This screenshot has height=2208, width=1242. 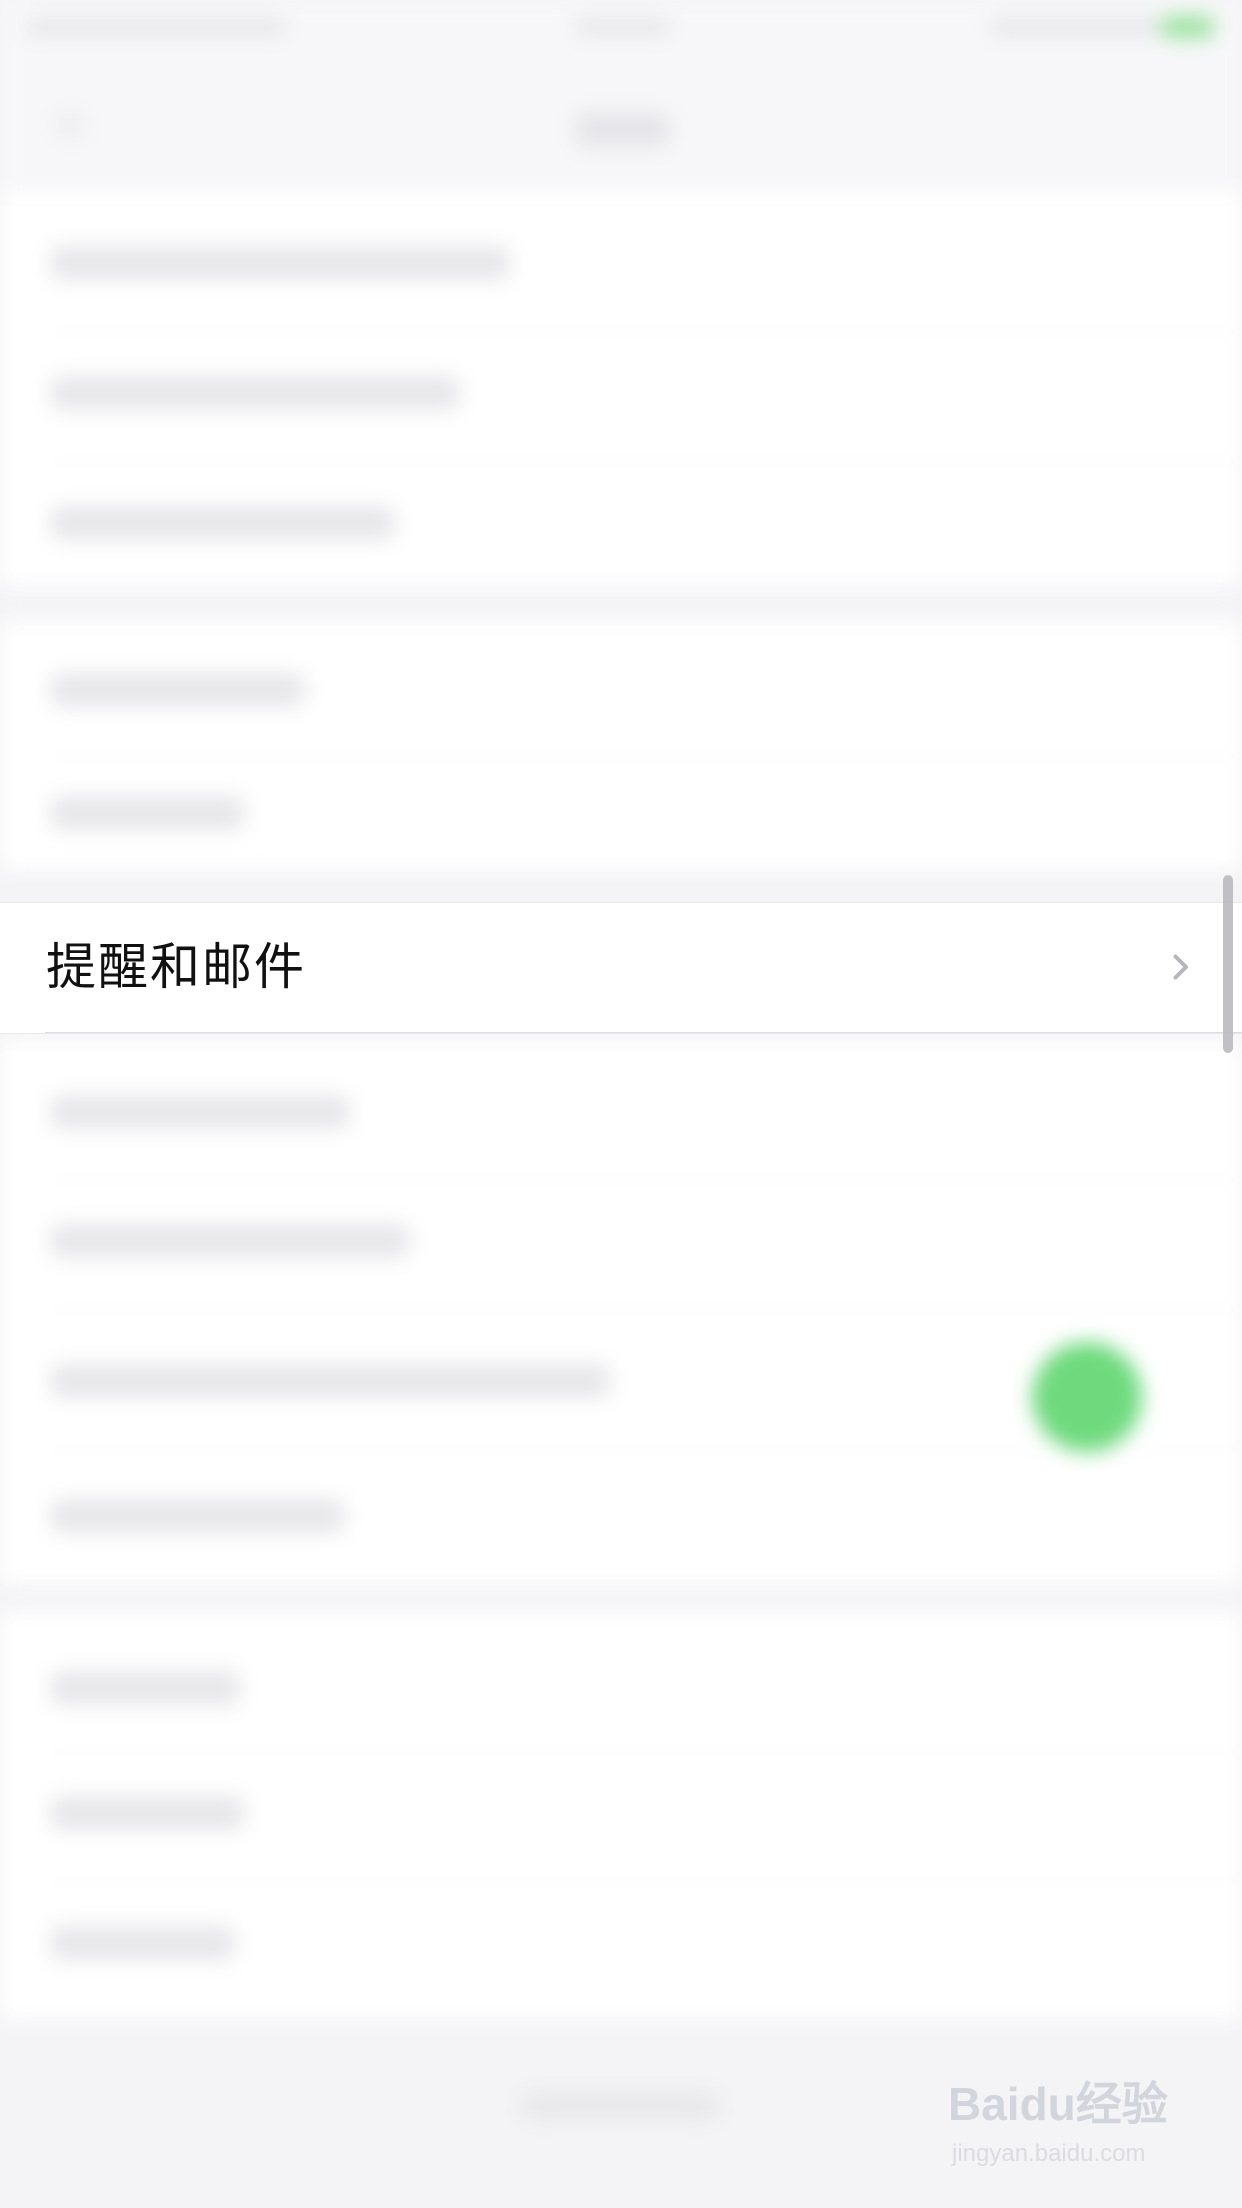 What do you see at coordinates (1087, 1397) in the screenshot?
I see `toggle-on-indicator` at bounding box center [1087, 1397].